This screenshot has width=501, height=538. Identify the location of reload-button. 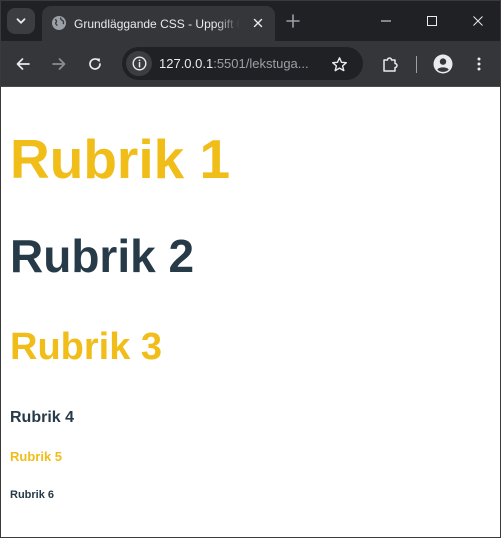
(95, 64).